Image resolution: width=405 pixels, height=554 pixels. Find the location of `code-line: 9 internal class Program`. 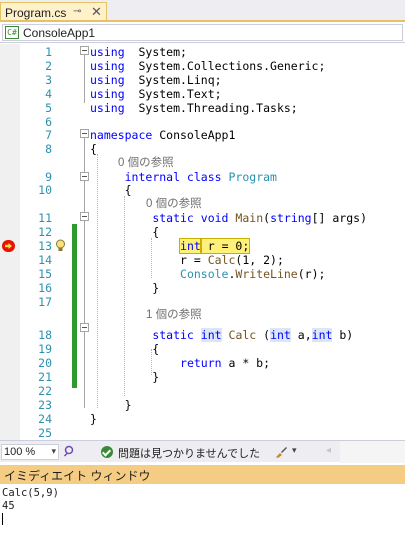

code-line: 9 internal class Program is located at coordinates (202, 177).